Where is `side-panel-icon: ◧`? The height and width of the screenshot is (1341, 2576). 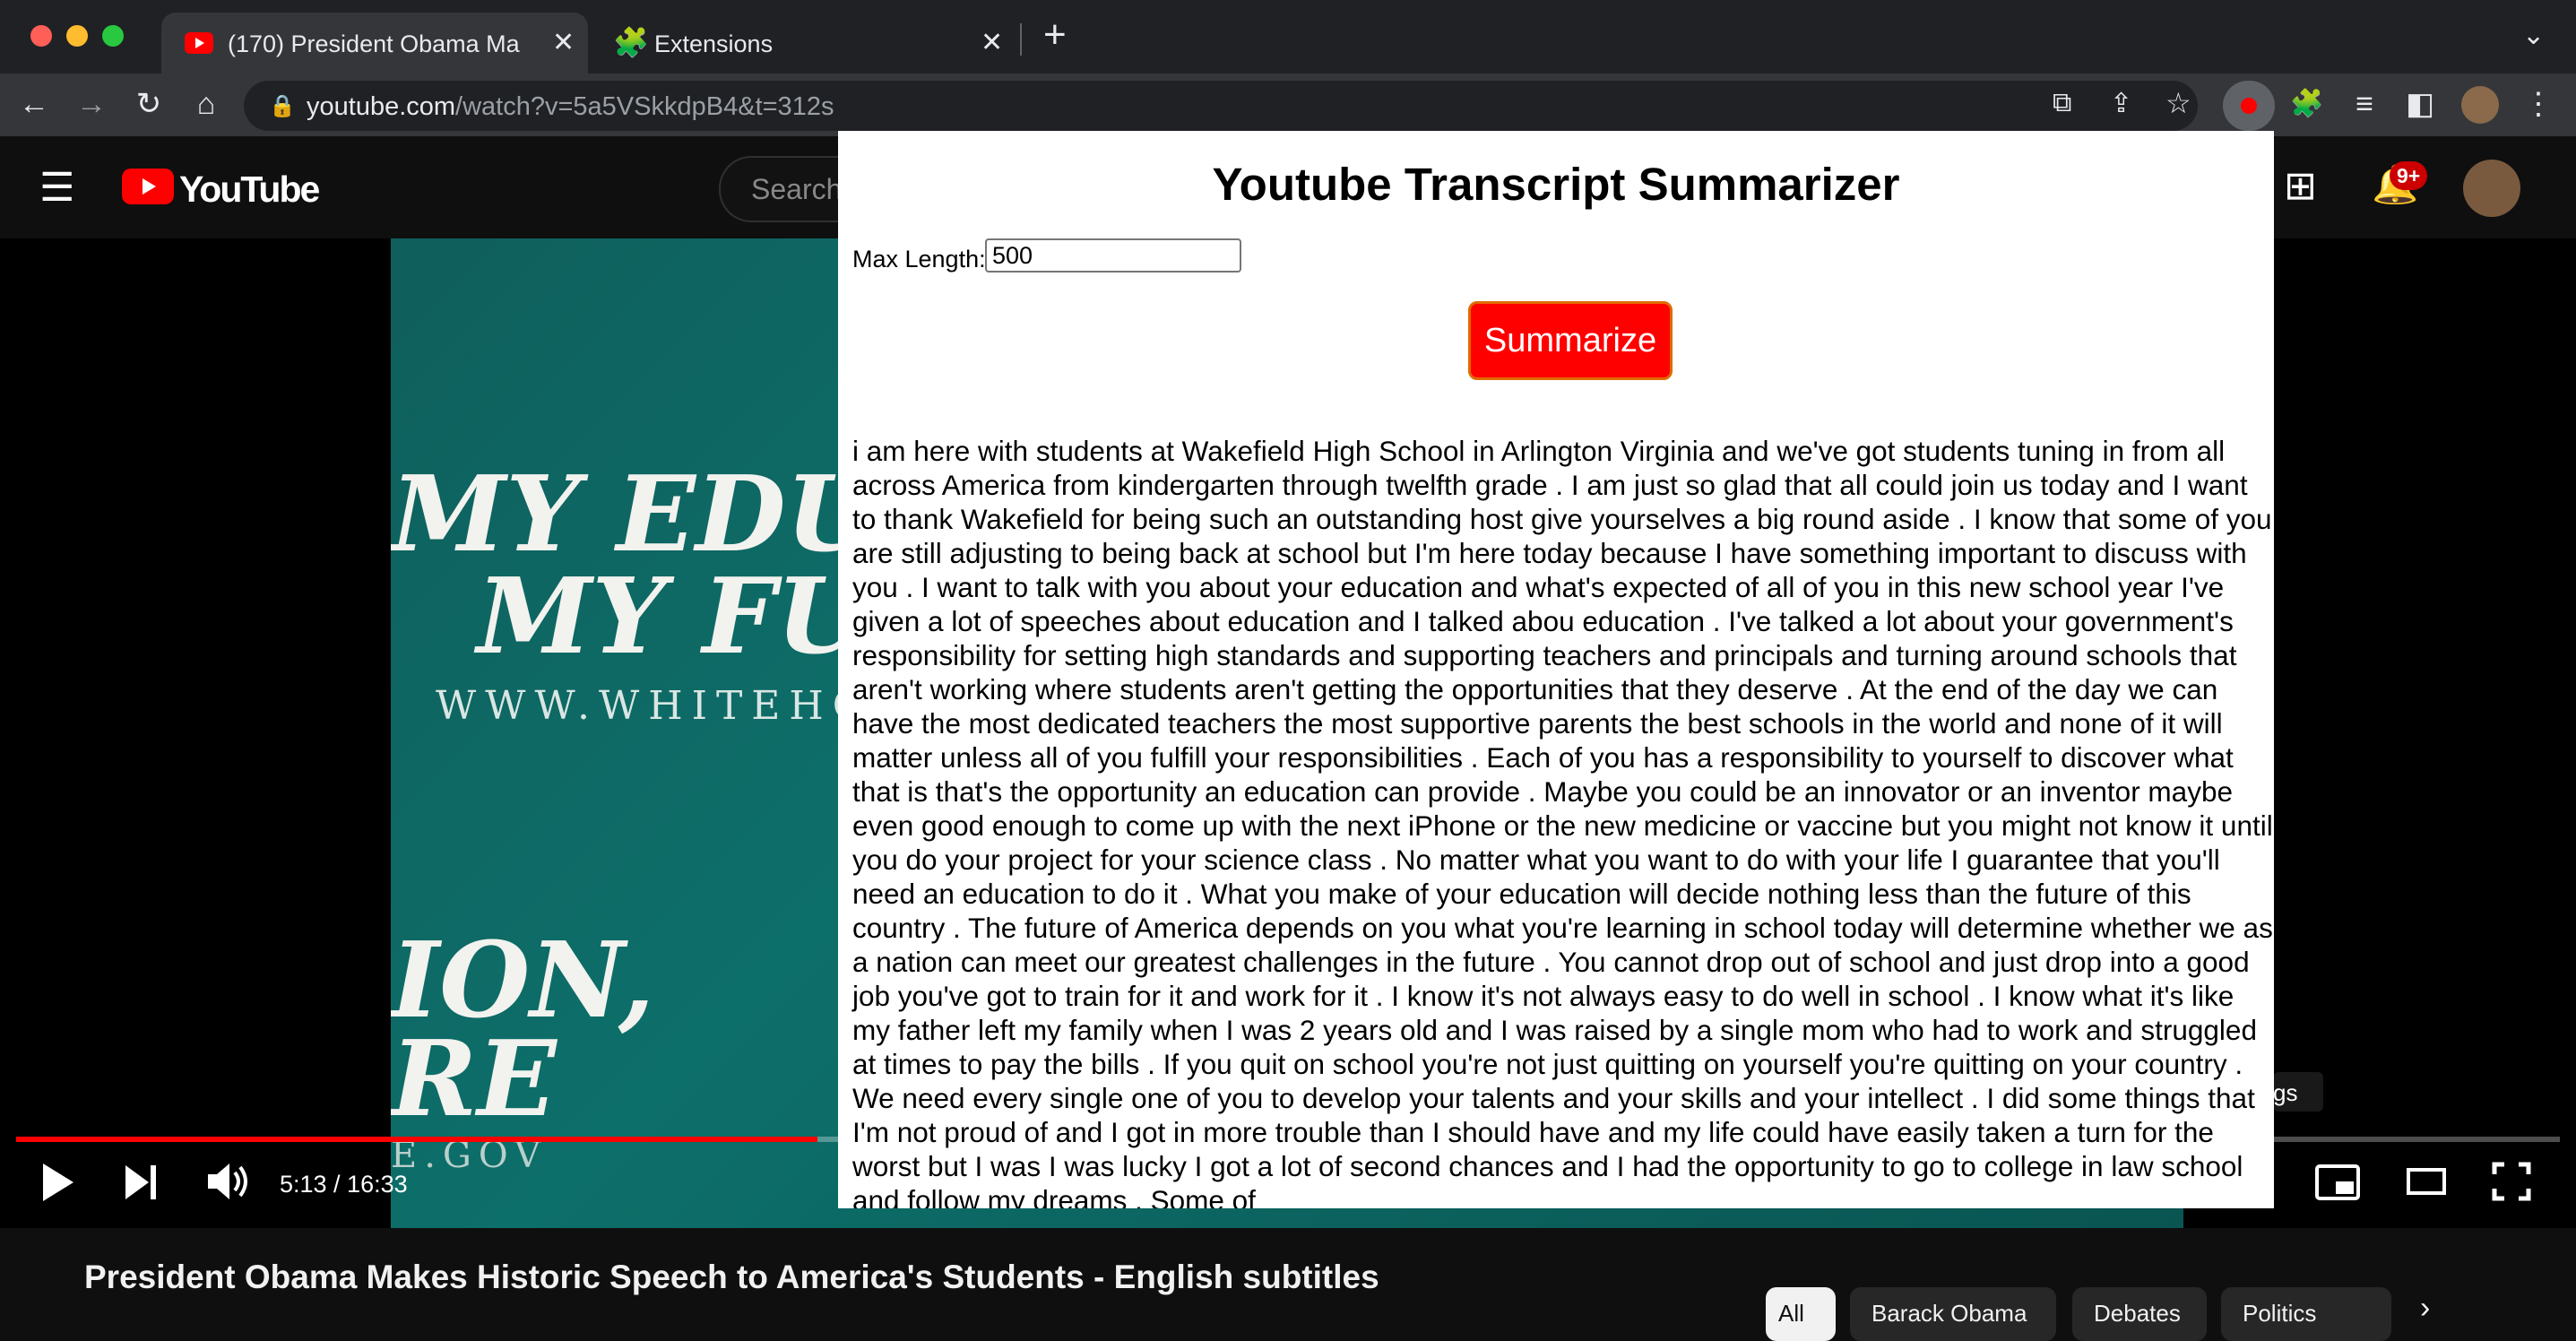 side-panel-icon: ◧ is located at coordinates (2420, 104).